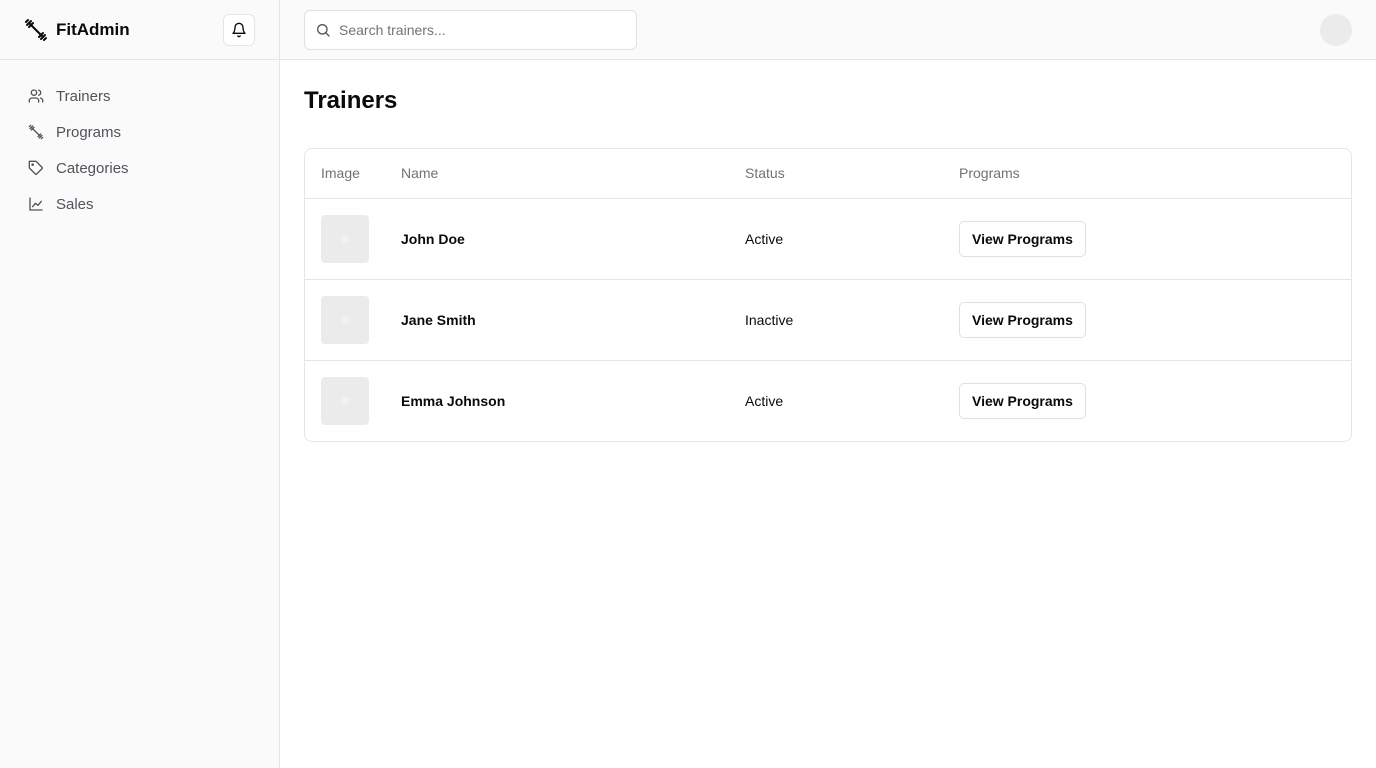  I want to click on table-header-row: Image Name Status Programs, so click(828, 174).